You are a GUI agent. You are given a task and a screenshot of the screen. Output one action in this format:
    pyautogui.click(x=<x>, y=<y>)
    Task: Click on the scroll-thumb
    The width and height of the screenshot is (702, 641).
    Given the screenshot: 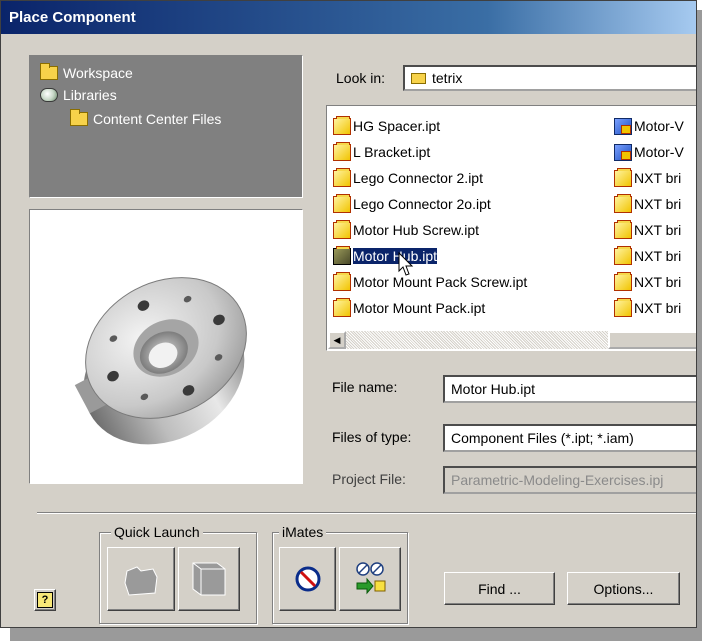 What is the action you would take?
    pyautogui.click(x=652, y=340)
    